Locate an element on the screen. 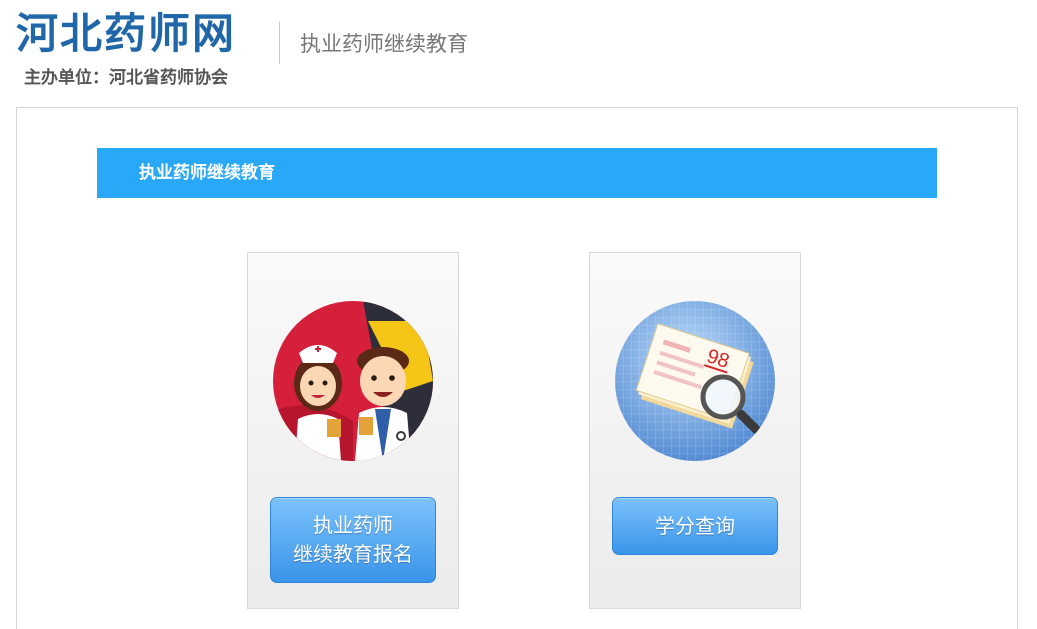 This screenshot has width=1037, height=629. credit-query-button: 学分查询 is located at coordinates (695, 526).